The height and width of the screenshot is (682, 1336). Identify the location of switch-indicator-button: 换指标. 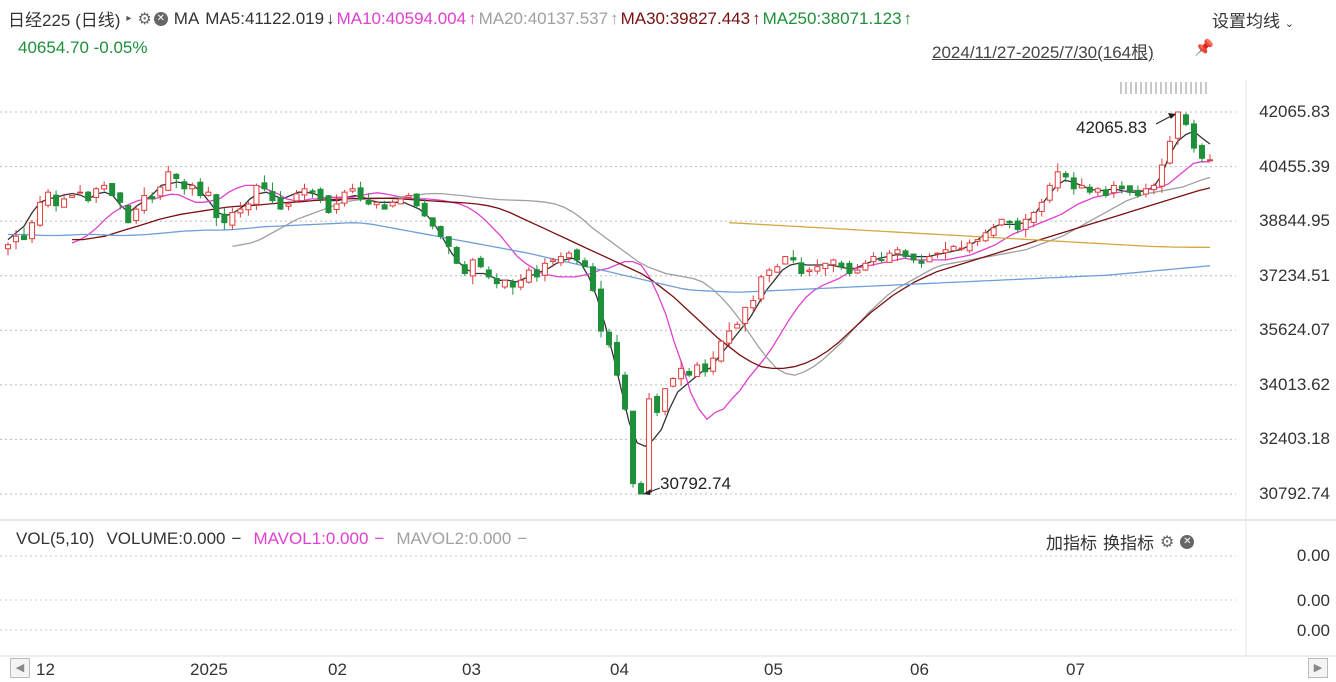
(1128, 541).